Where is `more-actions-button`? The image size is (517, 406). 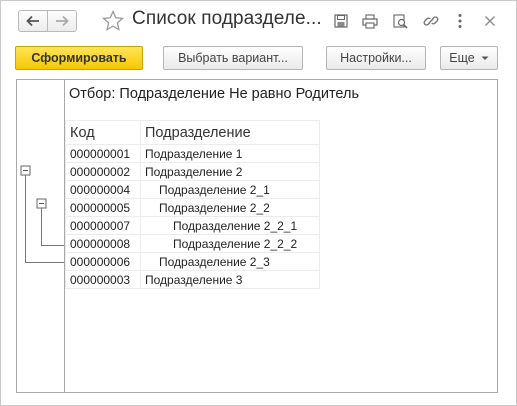 more-actions-button is located at coordinates (460, 21).